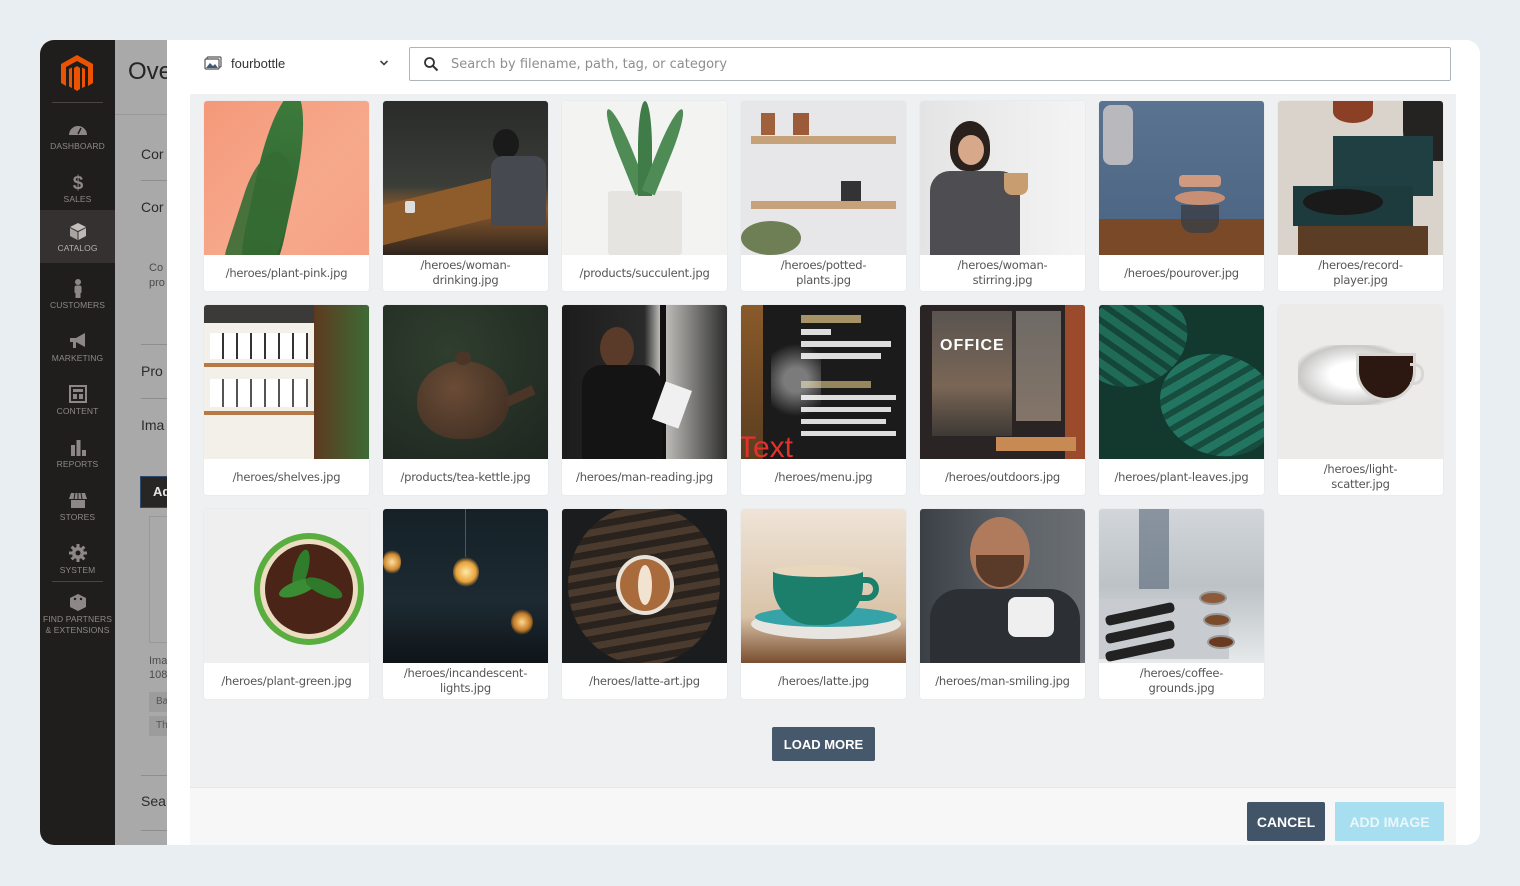 The image size is (1520, 886). I want to click on sidebar-item-stores: STORES, so click(77, 508).